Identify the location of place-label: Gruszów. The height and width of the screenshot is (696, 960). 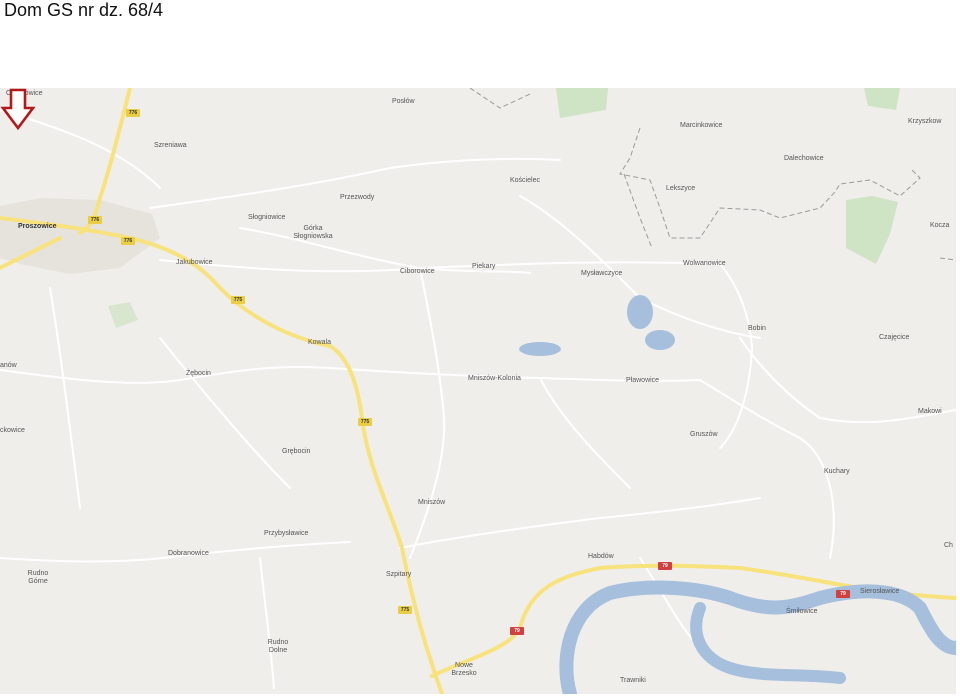
(704, 434).